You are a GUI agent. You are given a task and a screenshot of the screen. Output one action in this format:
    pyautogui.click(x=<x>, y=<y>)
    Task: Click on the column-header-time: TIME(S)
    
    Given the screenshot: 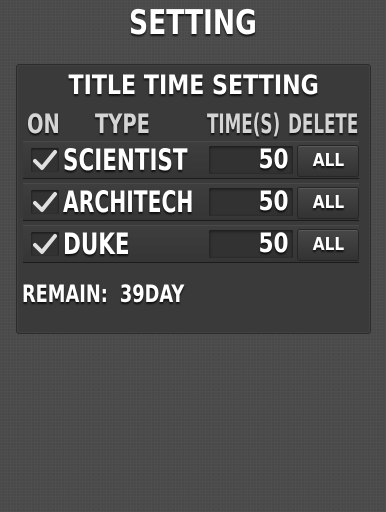 What is the action you would take?
    pyautogui.click(x=244, y=124)
    